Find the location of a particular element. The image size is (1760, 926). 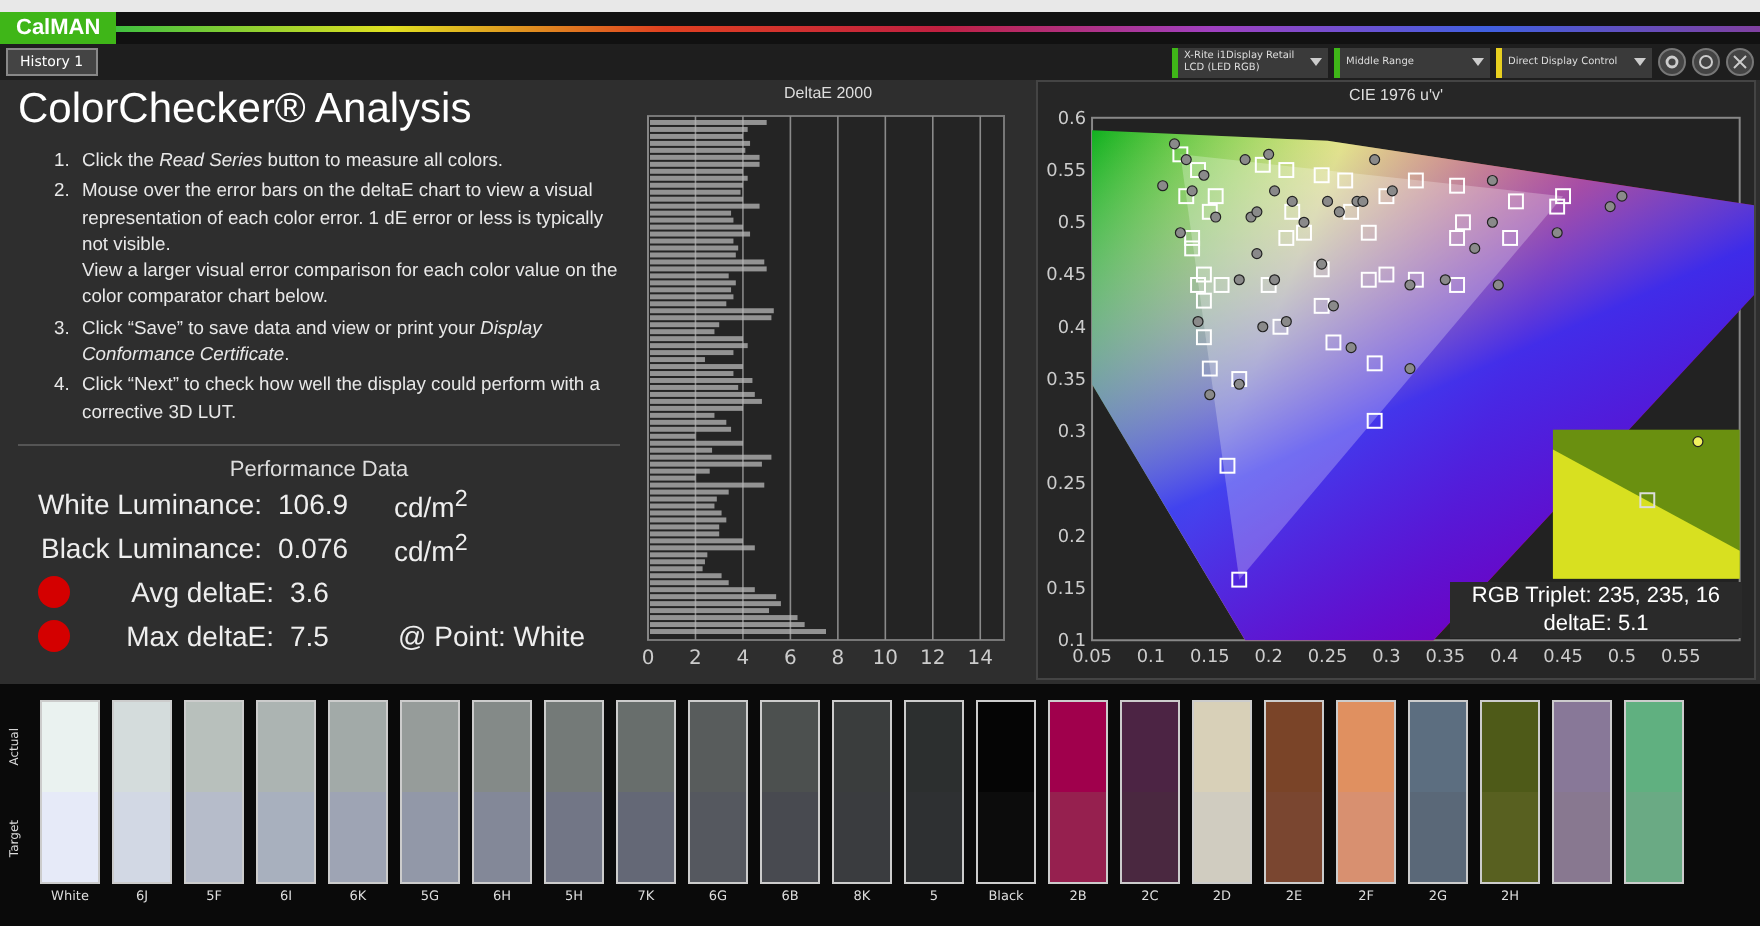

tick-label: 10 is located at coordinates (885, 659).